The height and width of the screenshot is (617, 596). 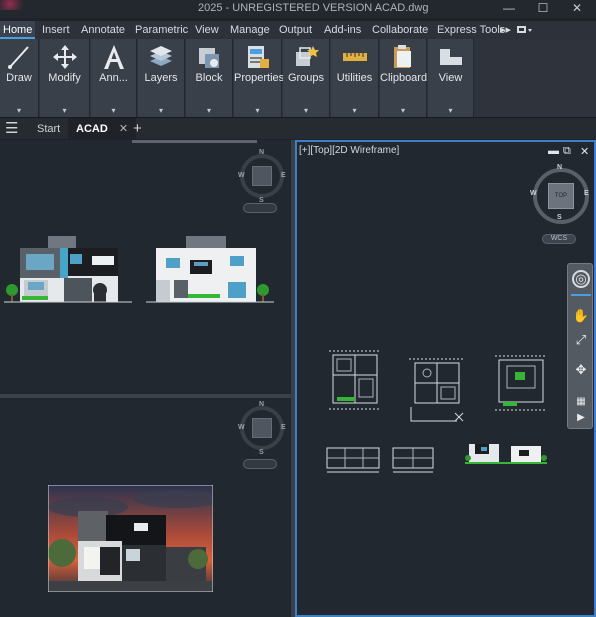 What do you see at coordinates (403, 110) in the screenshot?
I see `clipboard-dropdown-icon: ▾` at bounding box center [403, 110].